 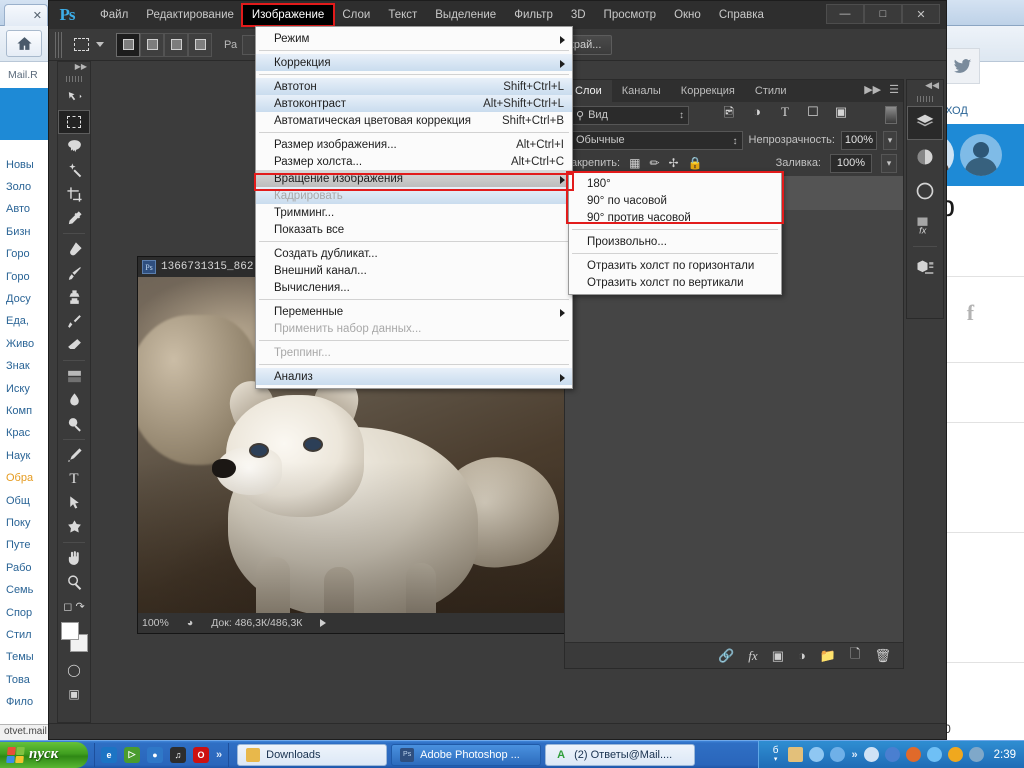 I want to click on menu-item: Переменные, so click(x=414, y=311).